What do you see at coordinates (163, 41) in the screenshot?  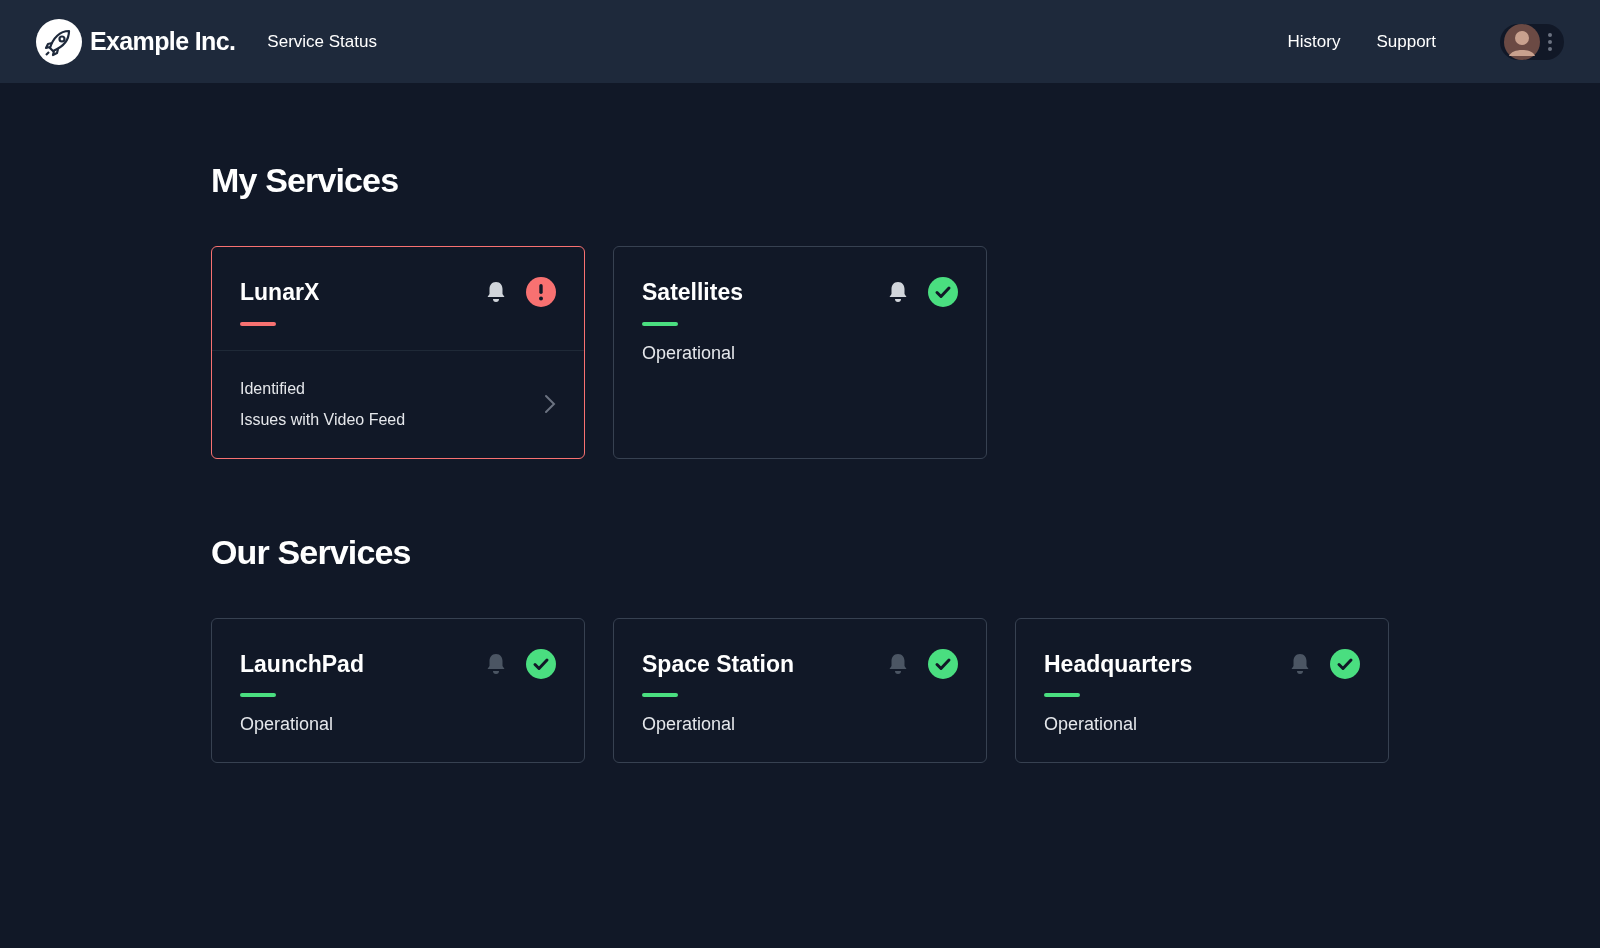 I see `brand-name: Example Inc.` at bounding box center [163, 41].